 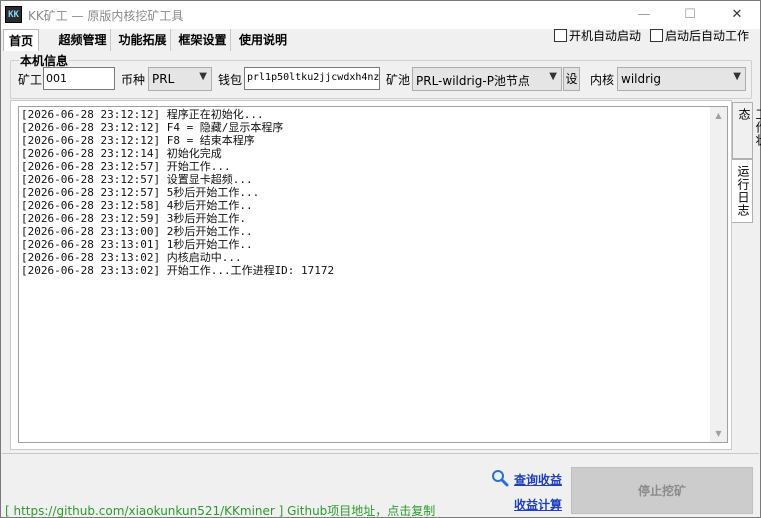 What do you see at coordinates (143, 40) in the screenshot?
I see `tab-extensions: 功能拓展` at bounding box center [143, 40].